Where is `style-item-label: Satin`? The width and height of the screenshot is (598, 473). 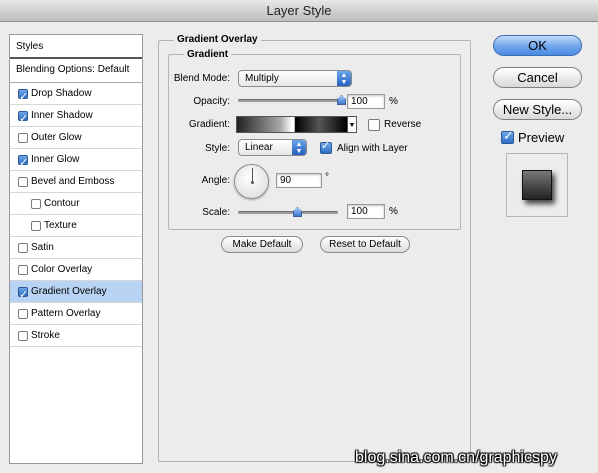
style-item-label: Satin is located at coordinates (42, 247).